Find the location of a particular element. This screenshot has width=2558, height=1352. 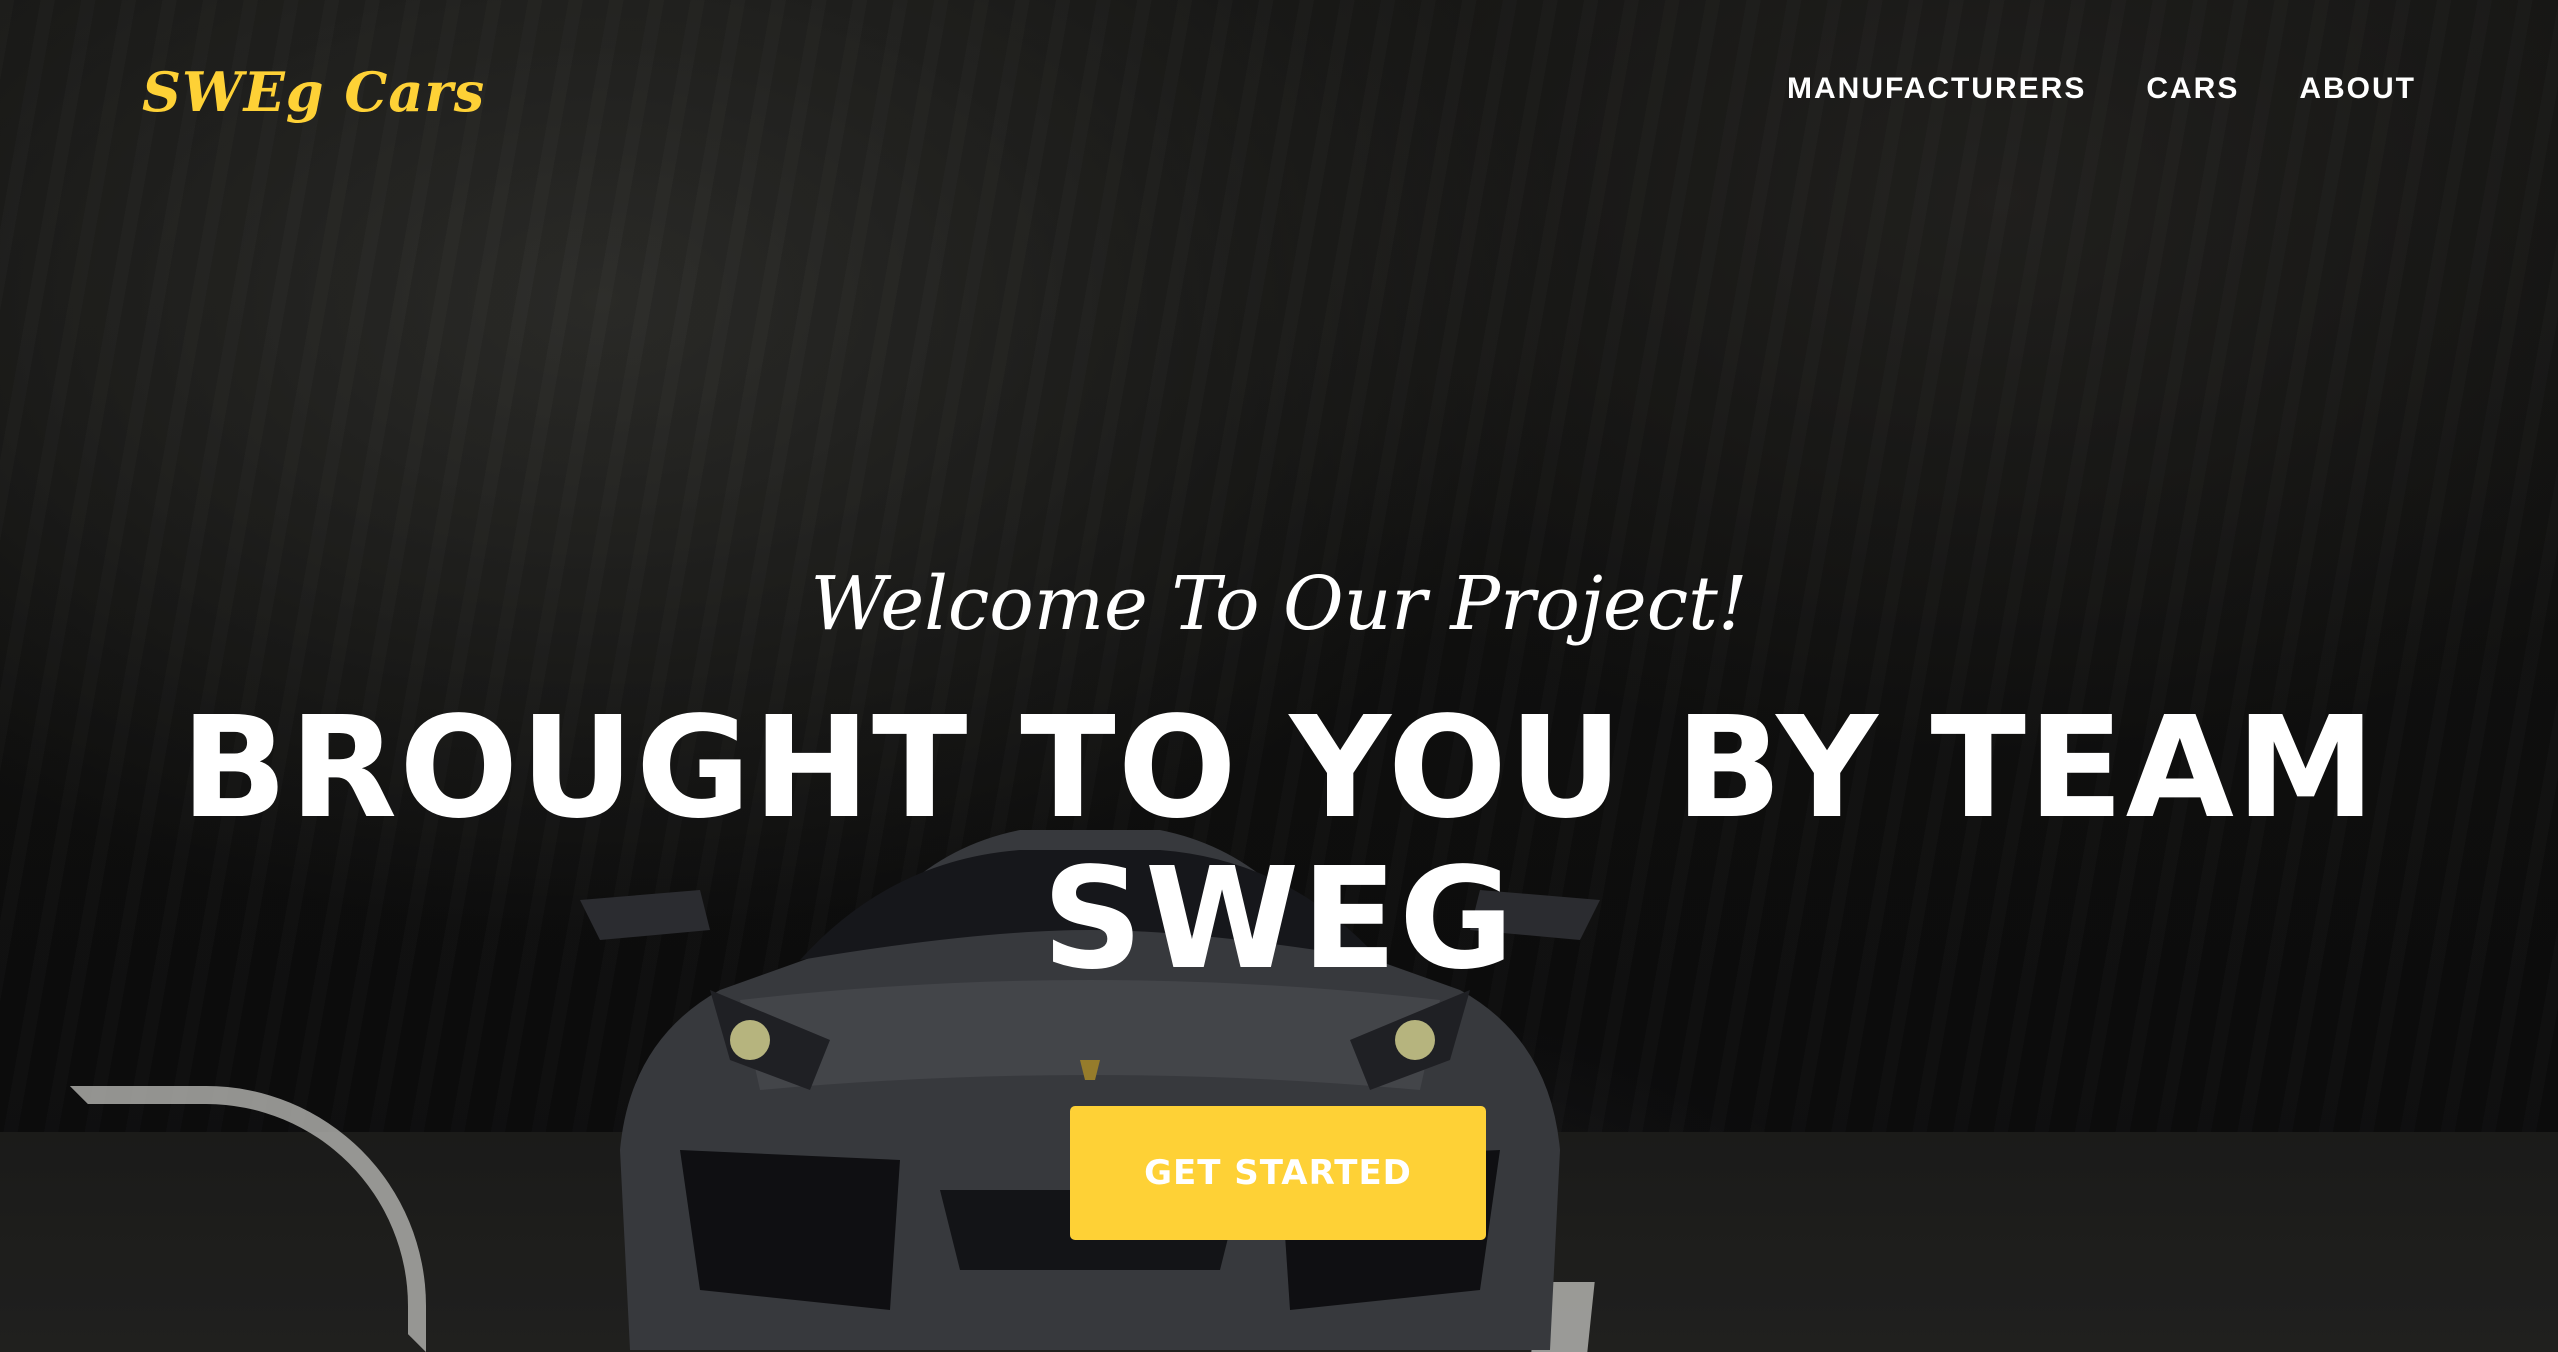

top-navbar: SWEg Cars MANUFACTURERS CARS ABOUT is located at coordinates (1279, 95).